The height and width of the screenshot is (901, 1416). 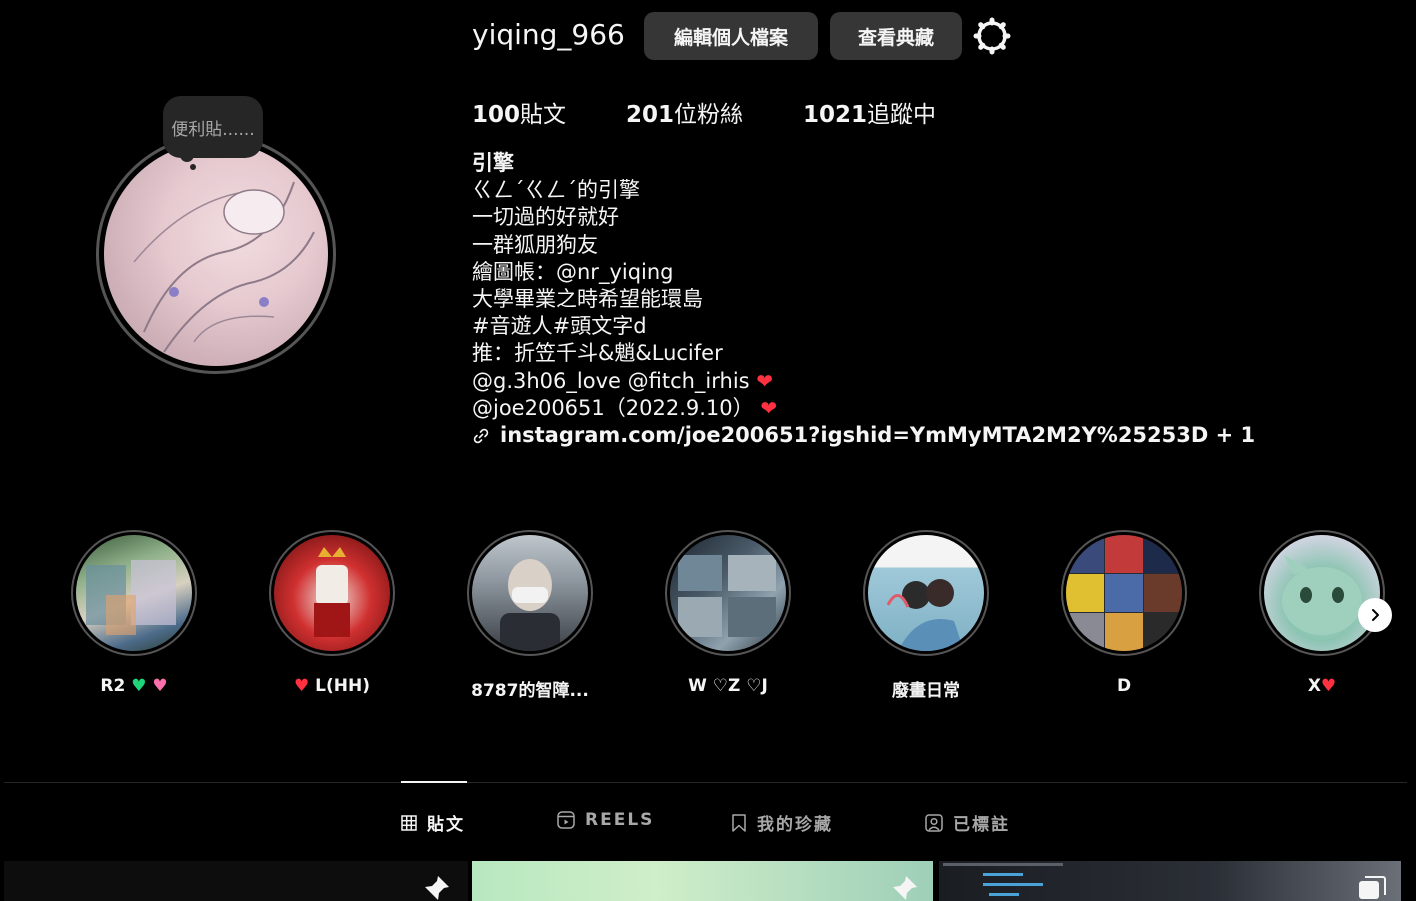 I want to click on bio-mention: @joe200651（2022.9.10）, so click(x=613, y=408).